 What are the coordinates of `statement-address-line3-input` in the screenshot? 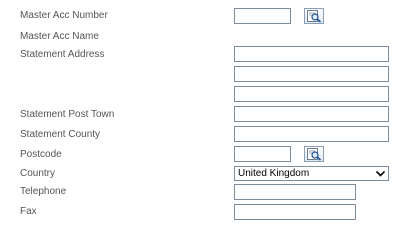 It's located at (311, 94).